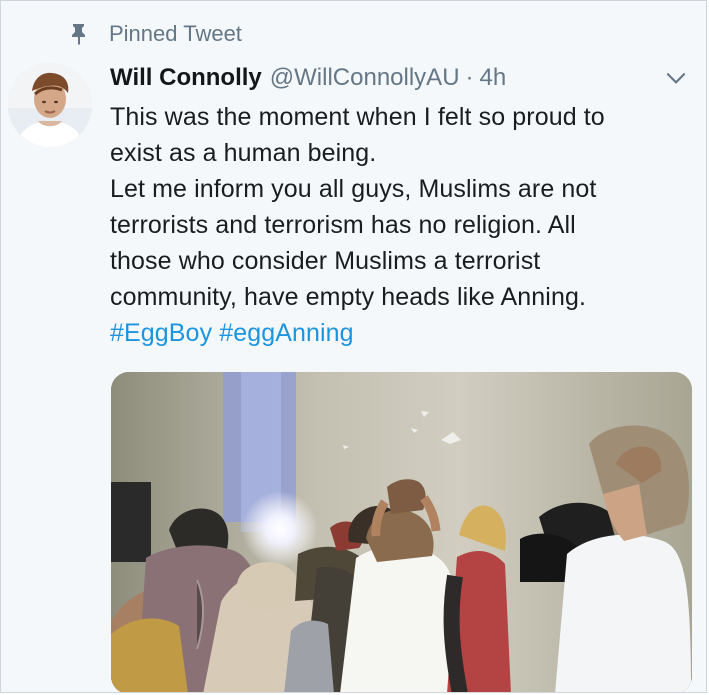 The image size is (709, 695). I want to click on tweet-text-line: those who consider Muslims a terrorist, so click(325, 261).